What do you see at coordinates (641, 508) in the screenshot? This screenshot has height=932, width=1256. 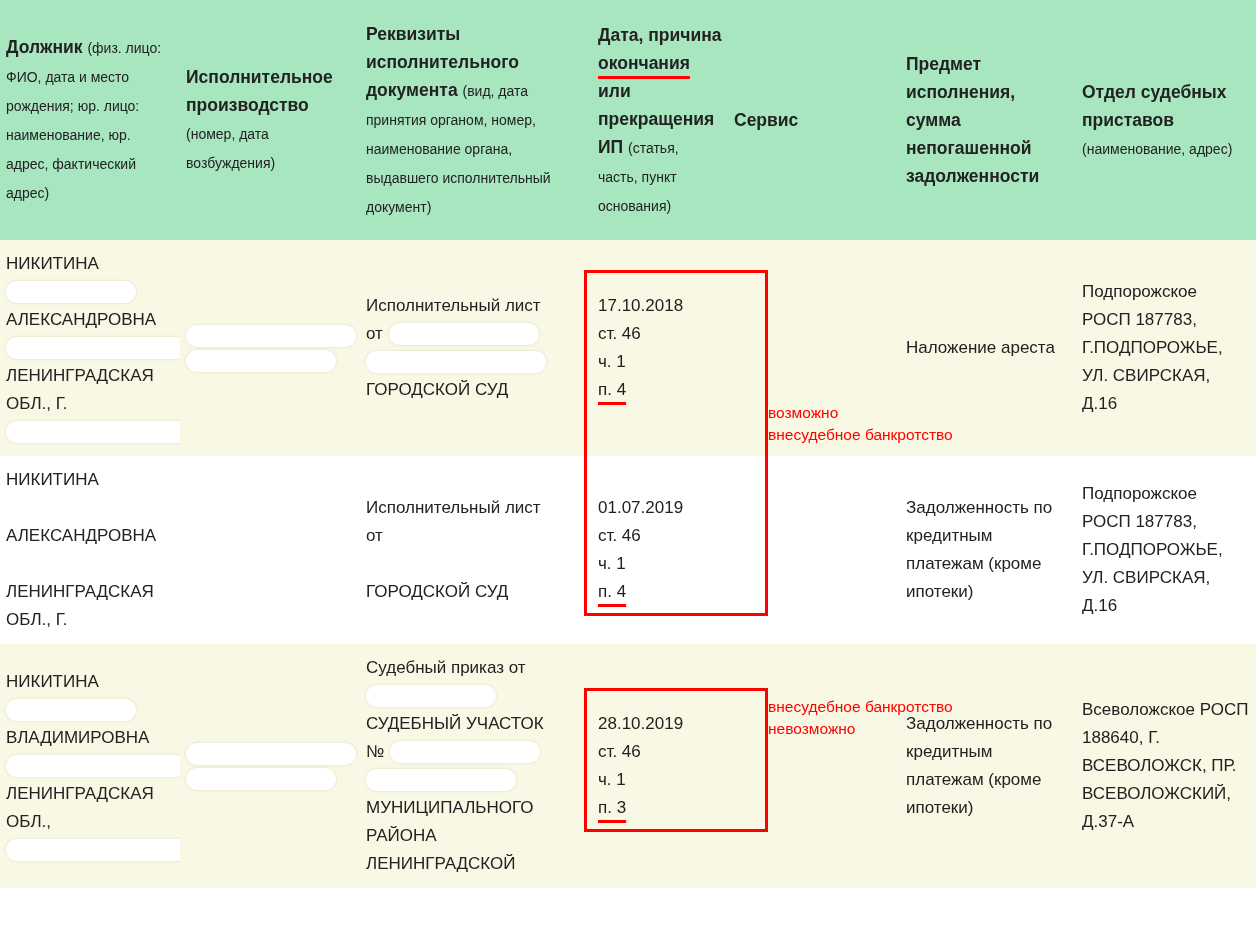 I see `cell-text: 01.07.2019` at bounding box center [641, 508].